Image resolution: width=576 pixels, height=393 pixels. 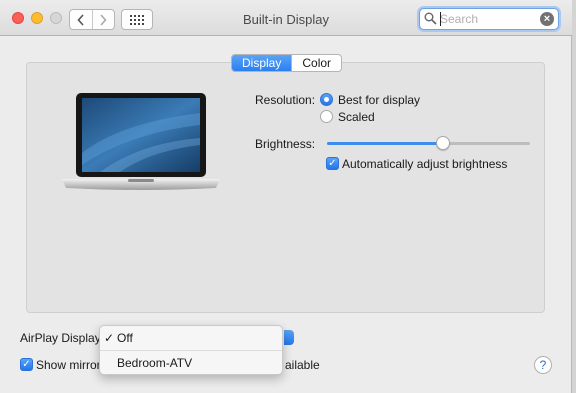 I want to click on airplay-popup-arrows, so click(x=289, y=337).